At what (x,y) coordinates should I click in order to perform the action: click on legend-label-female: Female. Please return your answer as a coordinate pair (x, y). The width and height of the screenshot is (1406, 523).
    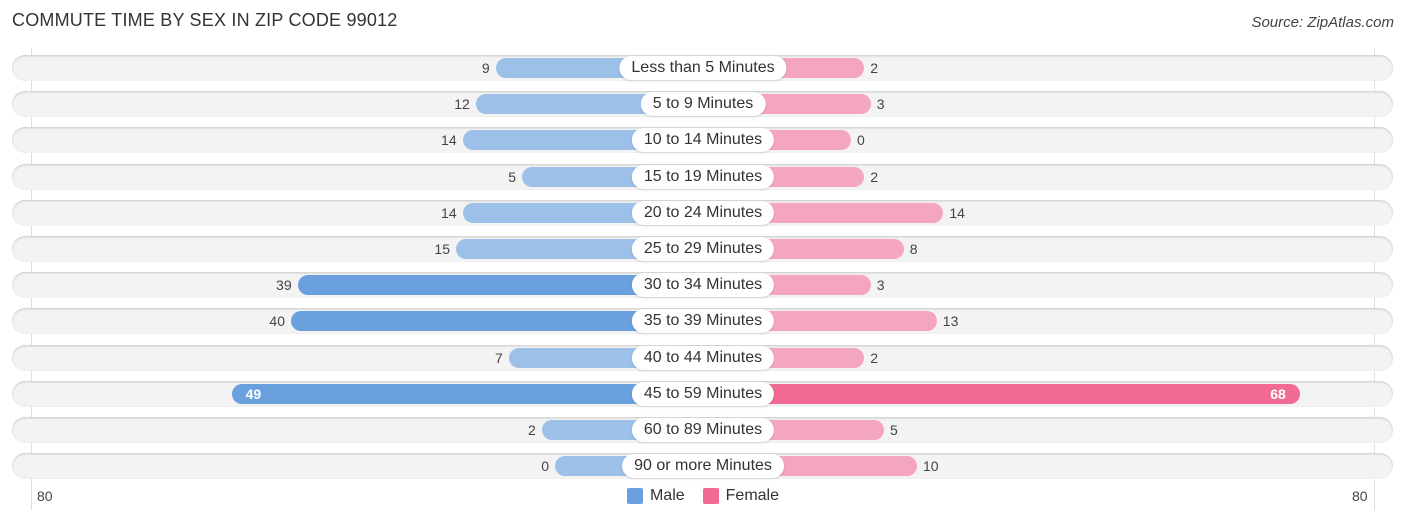
    Looking at the image, I should click on (752, 495).